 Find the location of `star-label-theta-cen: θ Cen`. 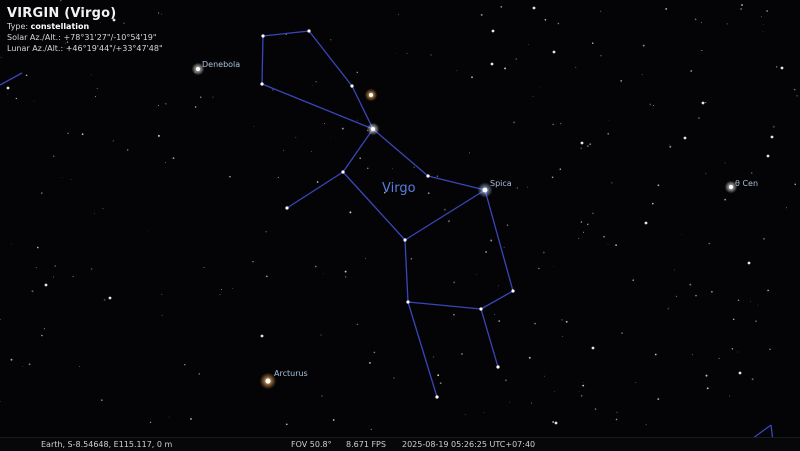

star-label-theta-cen: θ Cen is located at coordinates (747, 183).